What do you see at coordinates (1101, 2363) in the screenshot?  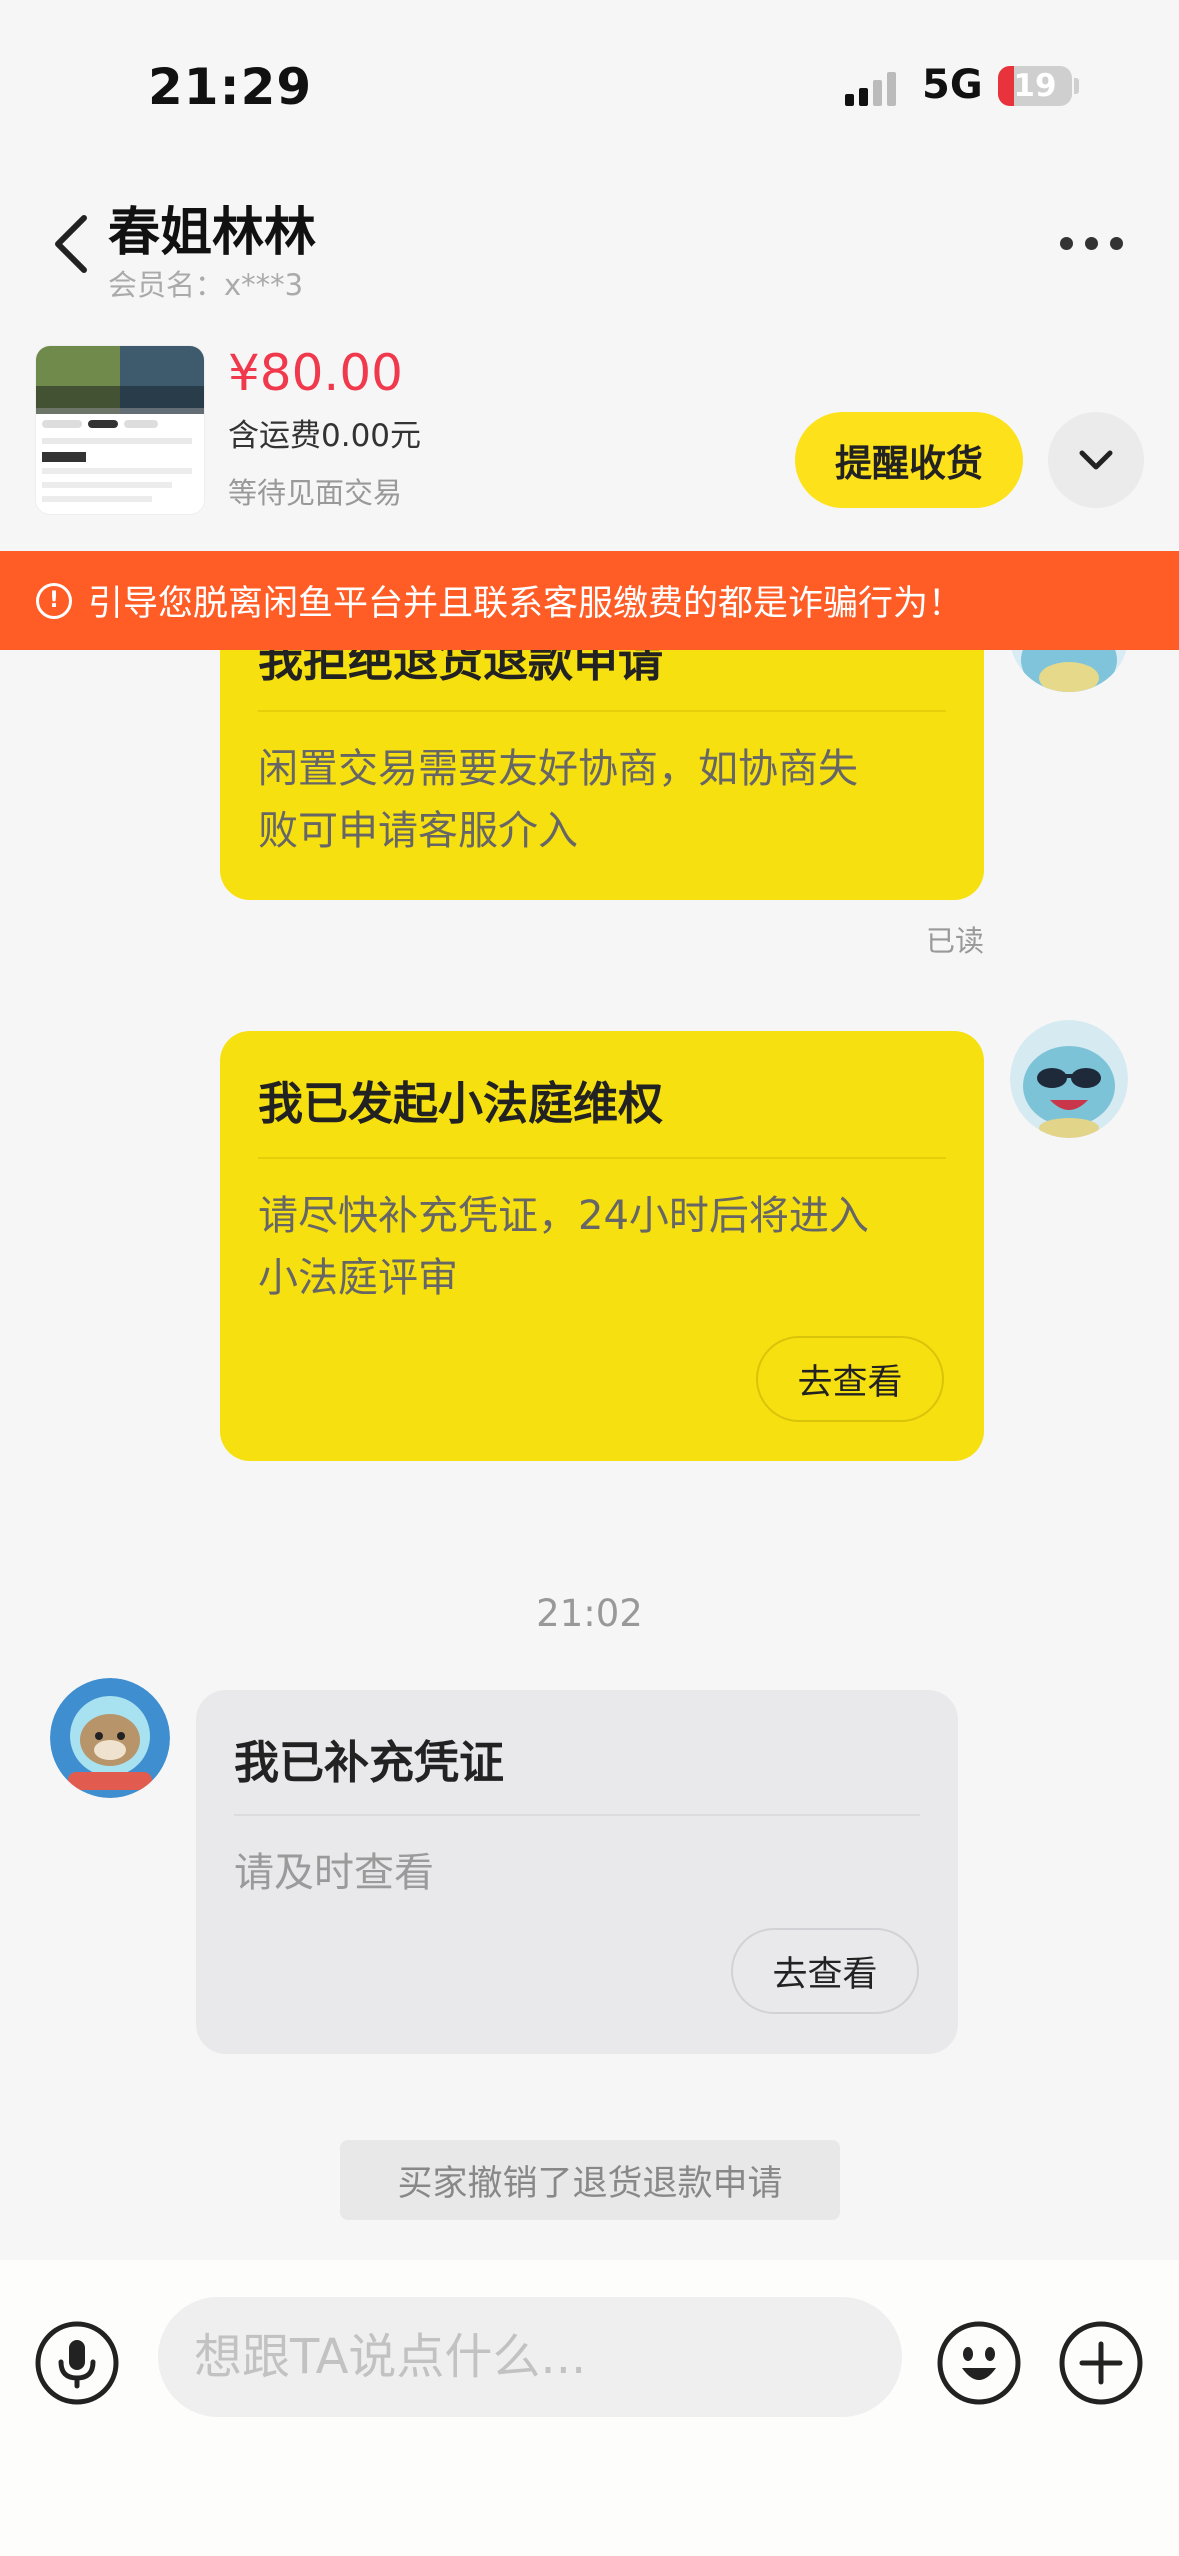 I see `plus-icon` at bounding box center [1101, 2363].